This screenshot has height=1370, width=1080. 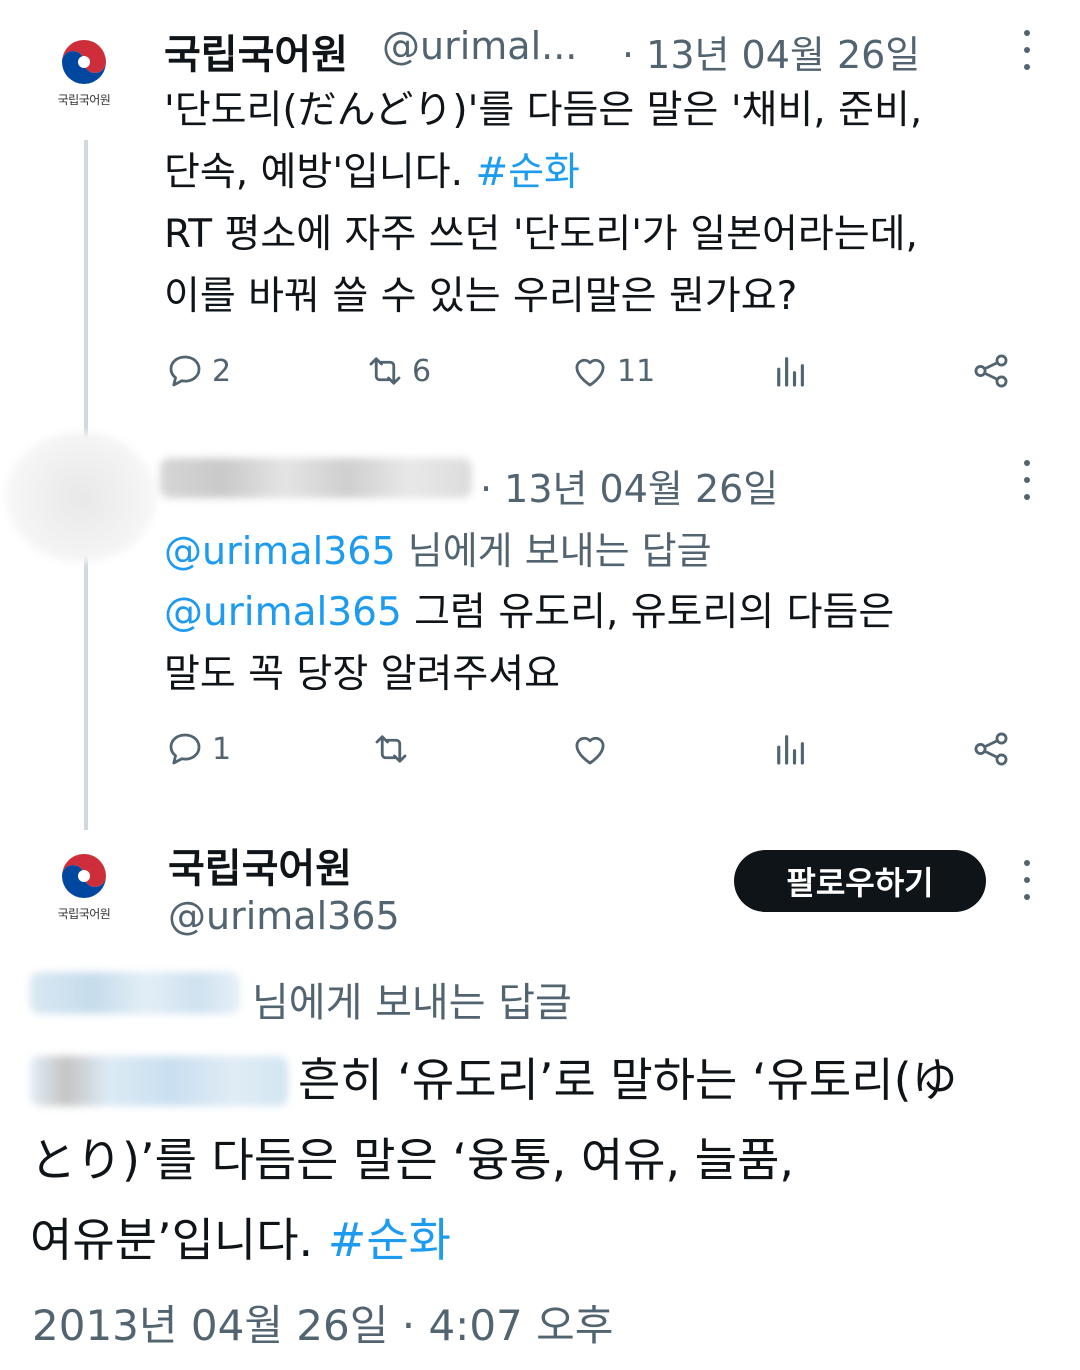 What do you see at coordinates (362, 674) in the screenshot?
I see `tweet-text-line: 말도 꼭 당장 알려주셔요` at bounding box center [362, 674].